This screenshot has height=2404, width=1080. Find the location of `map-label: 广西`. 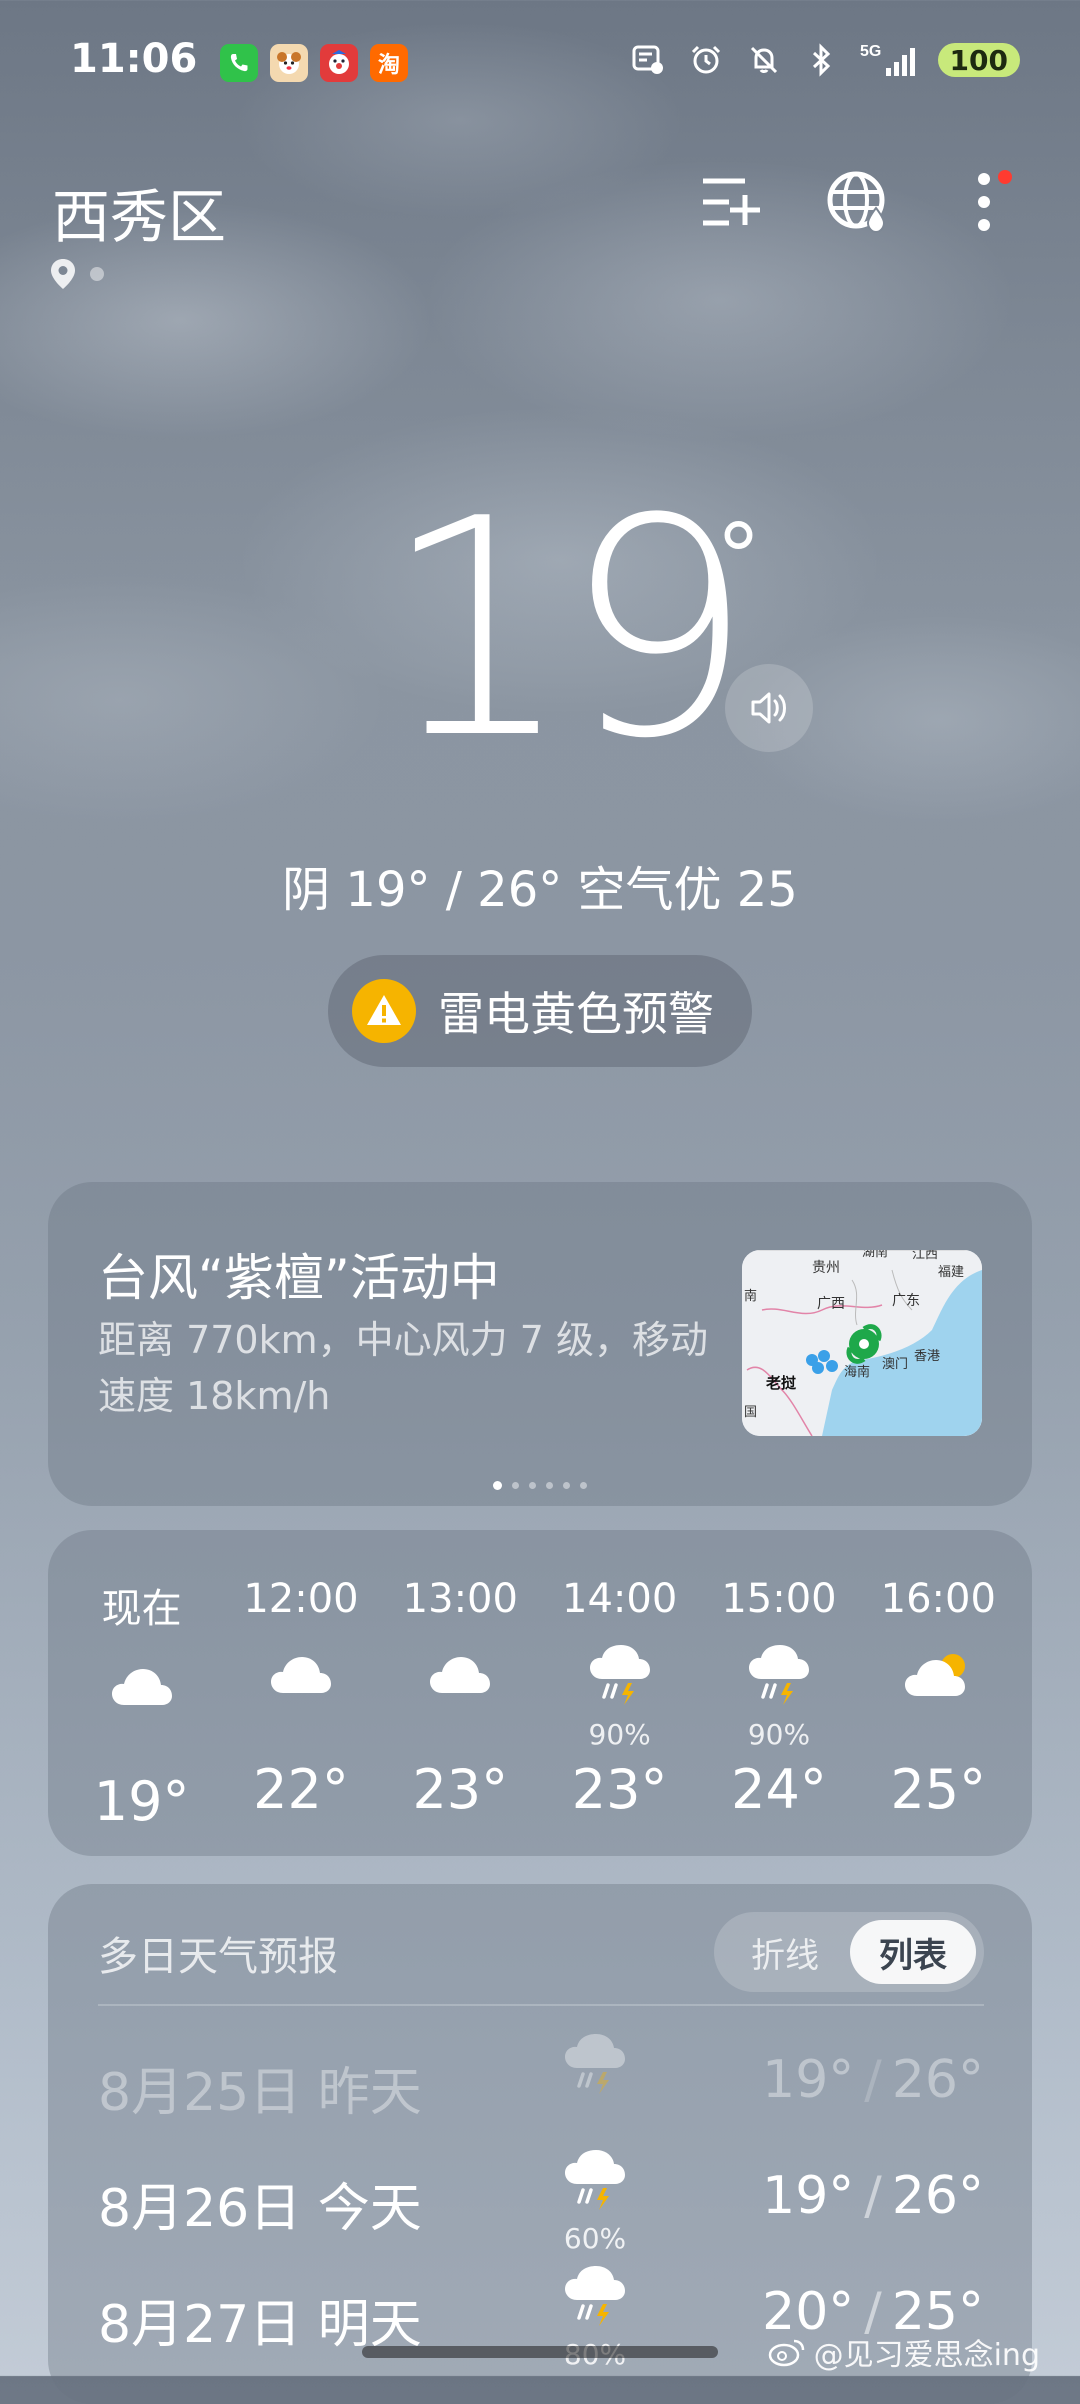

map-label: 广西 is located at coordinates (831, 1303).